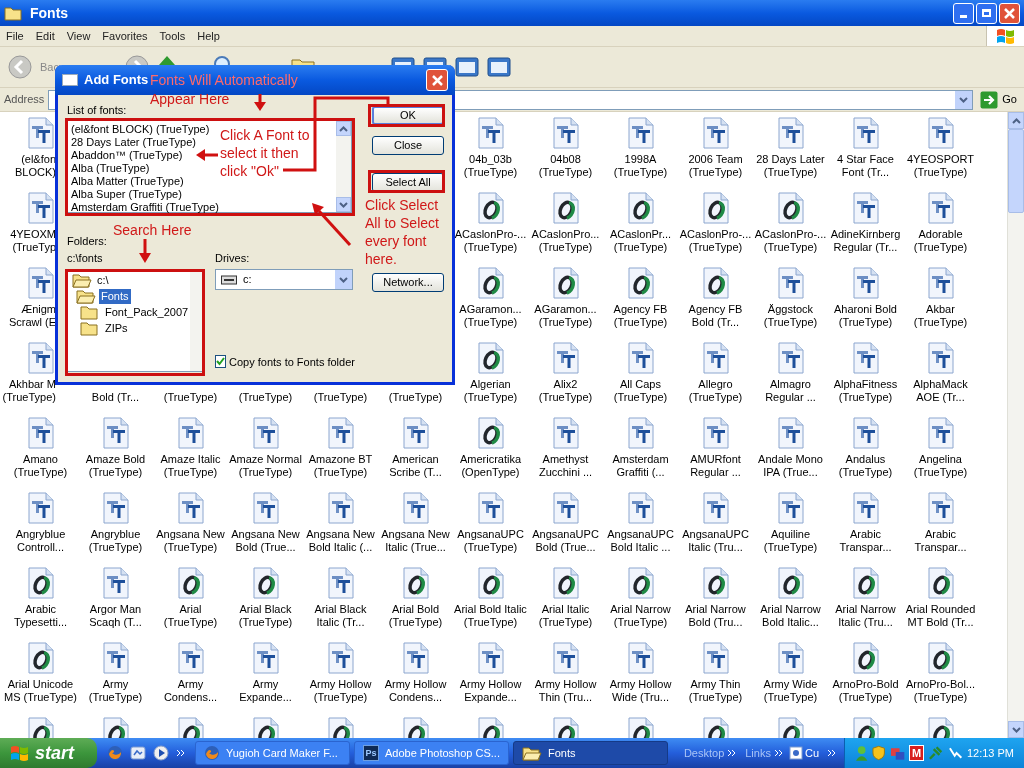 This screenshot has width=1024, height=768. I want to click on address-label: Address, so click(24, 100).